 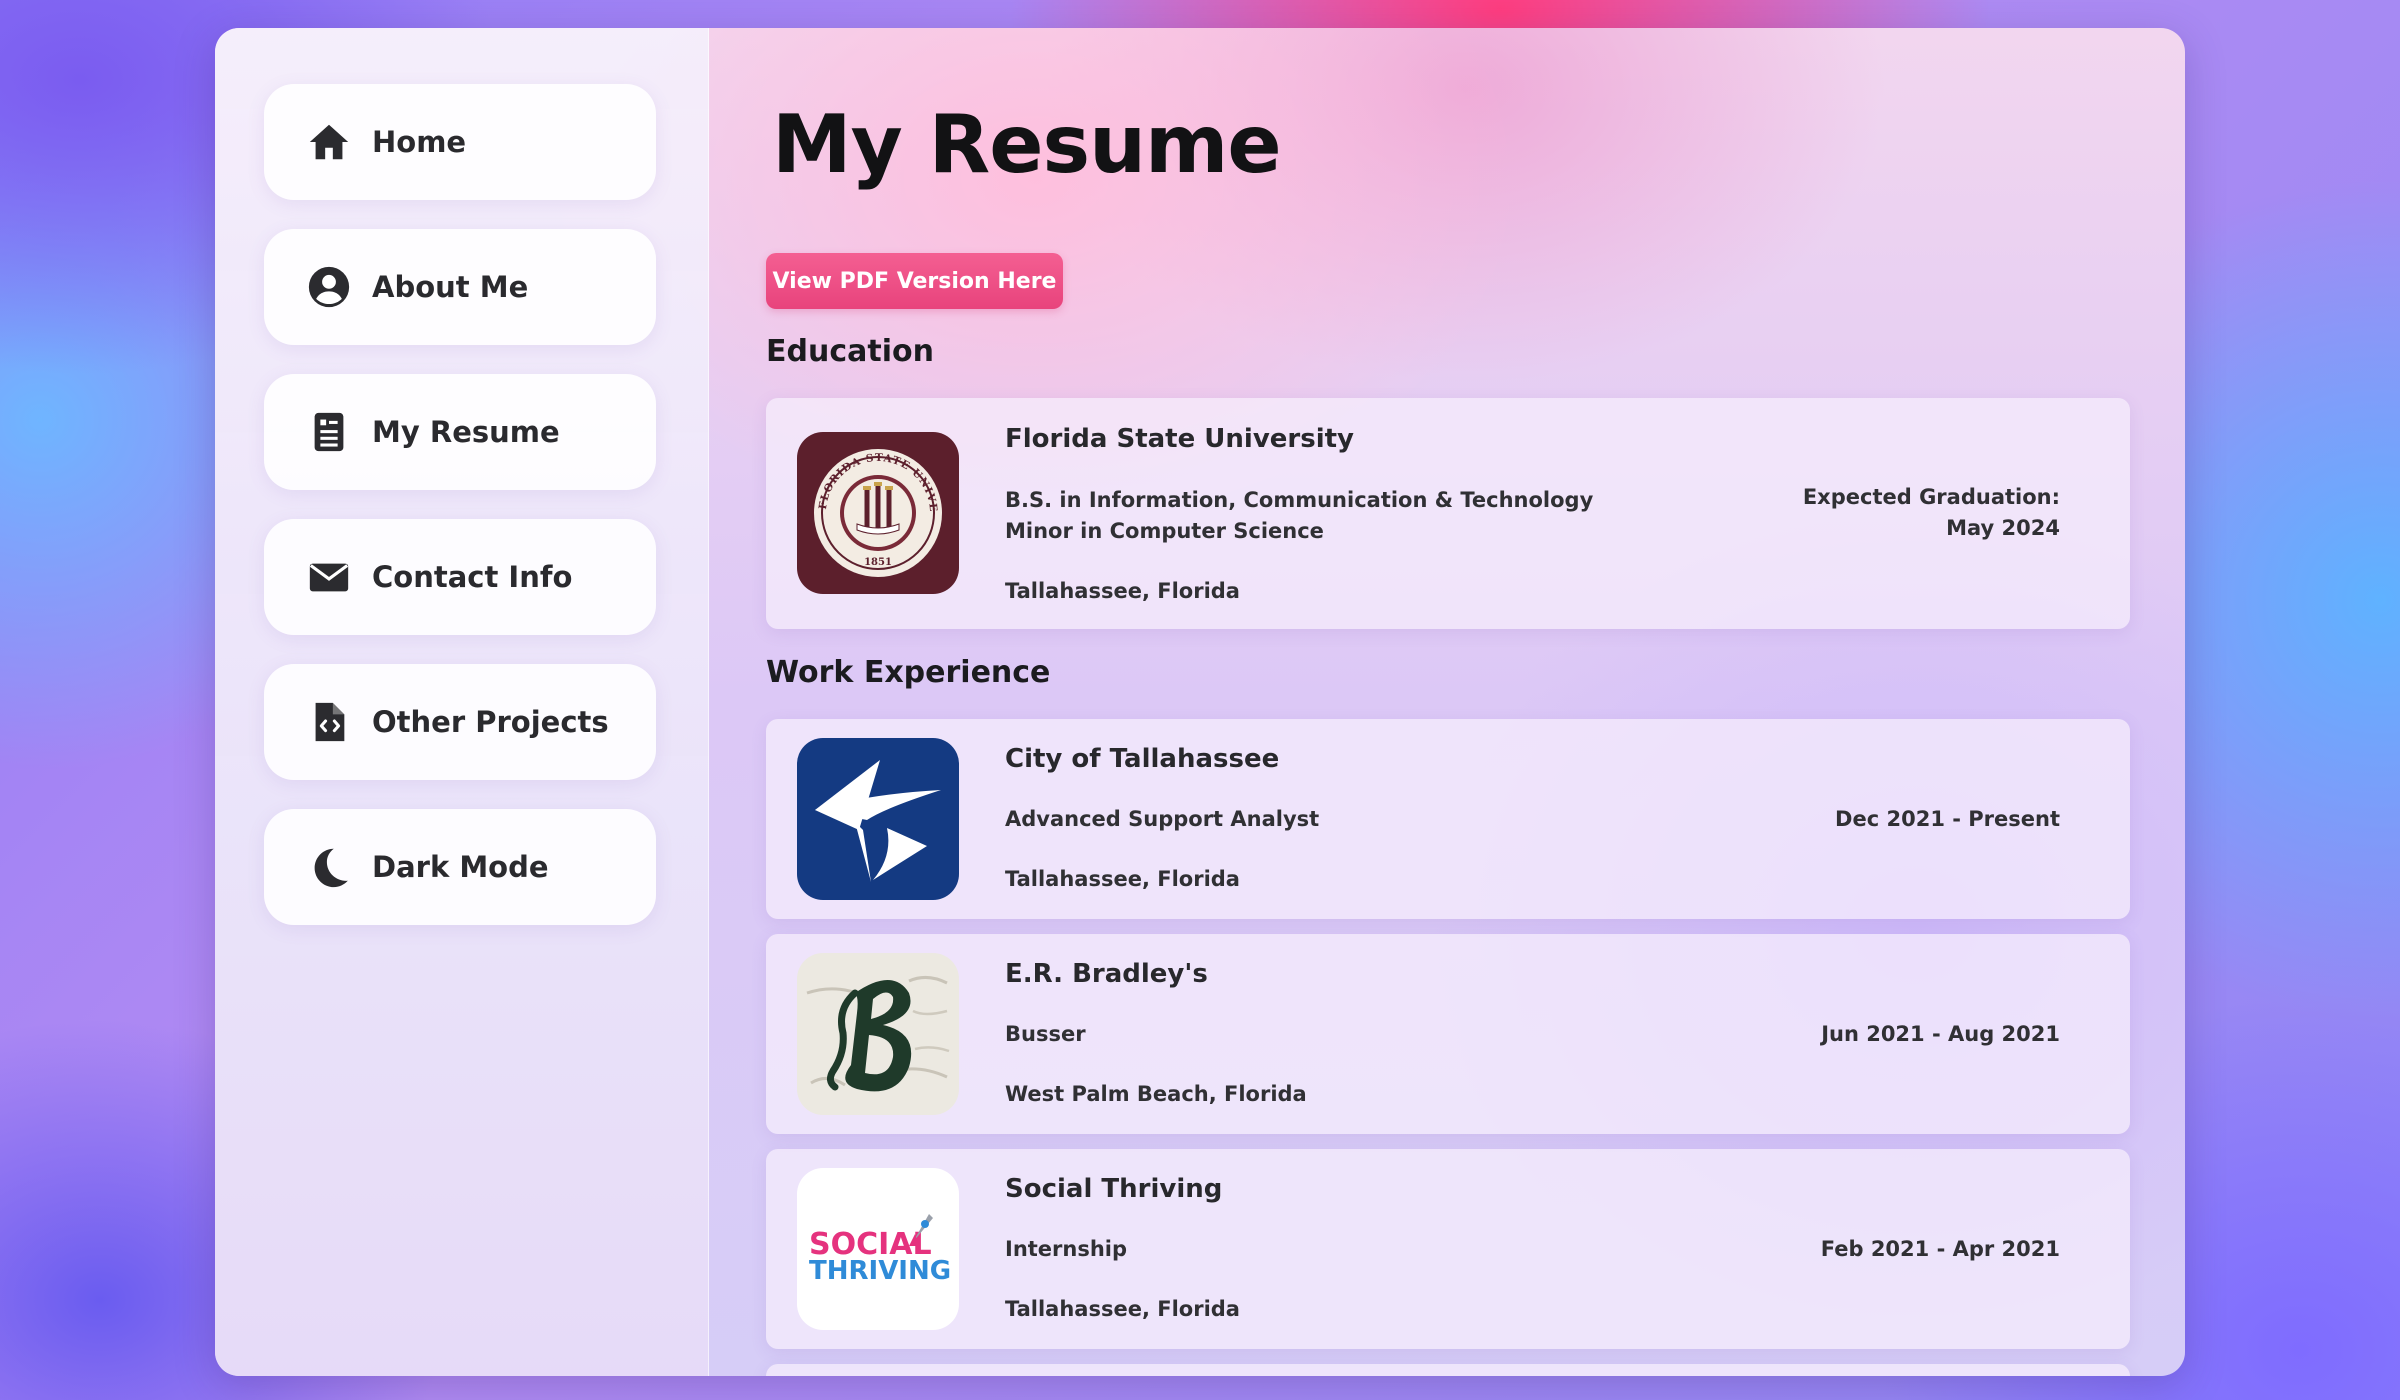 I want to click on document-icon, so click(x=329, y=432).